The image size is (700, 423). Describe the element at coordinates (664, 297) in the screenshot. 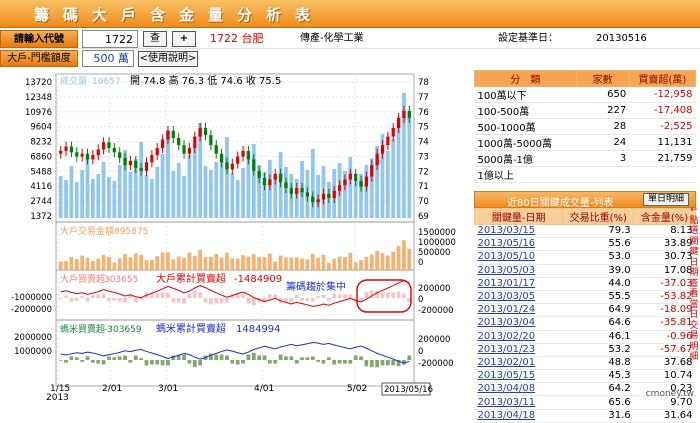

I see `key-gold: -53.82` at that location.